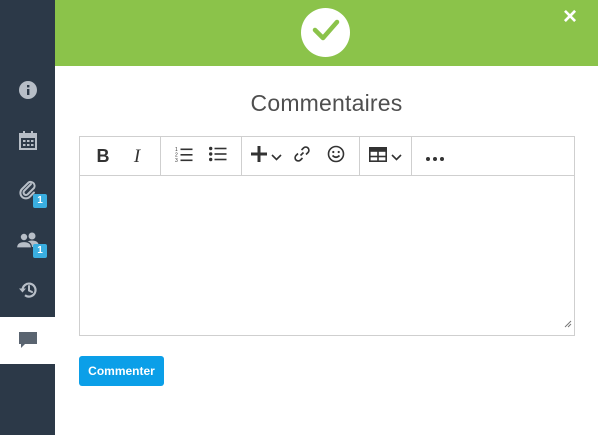 This screenshot has height=435, width=598. I want to click on more-icon, so click(435, 157).